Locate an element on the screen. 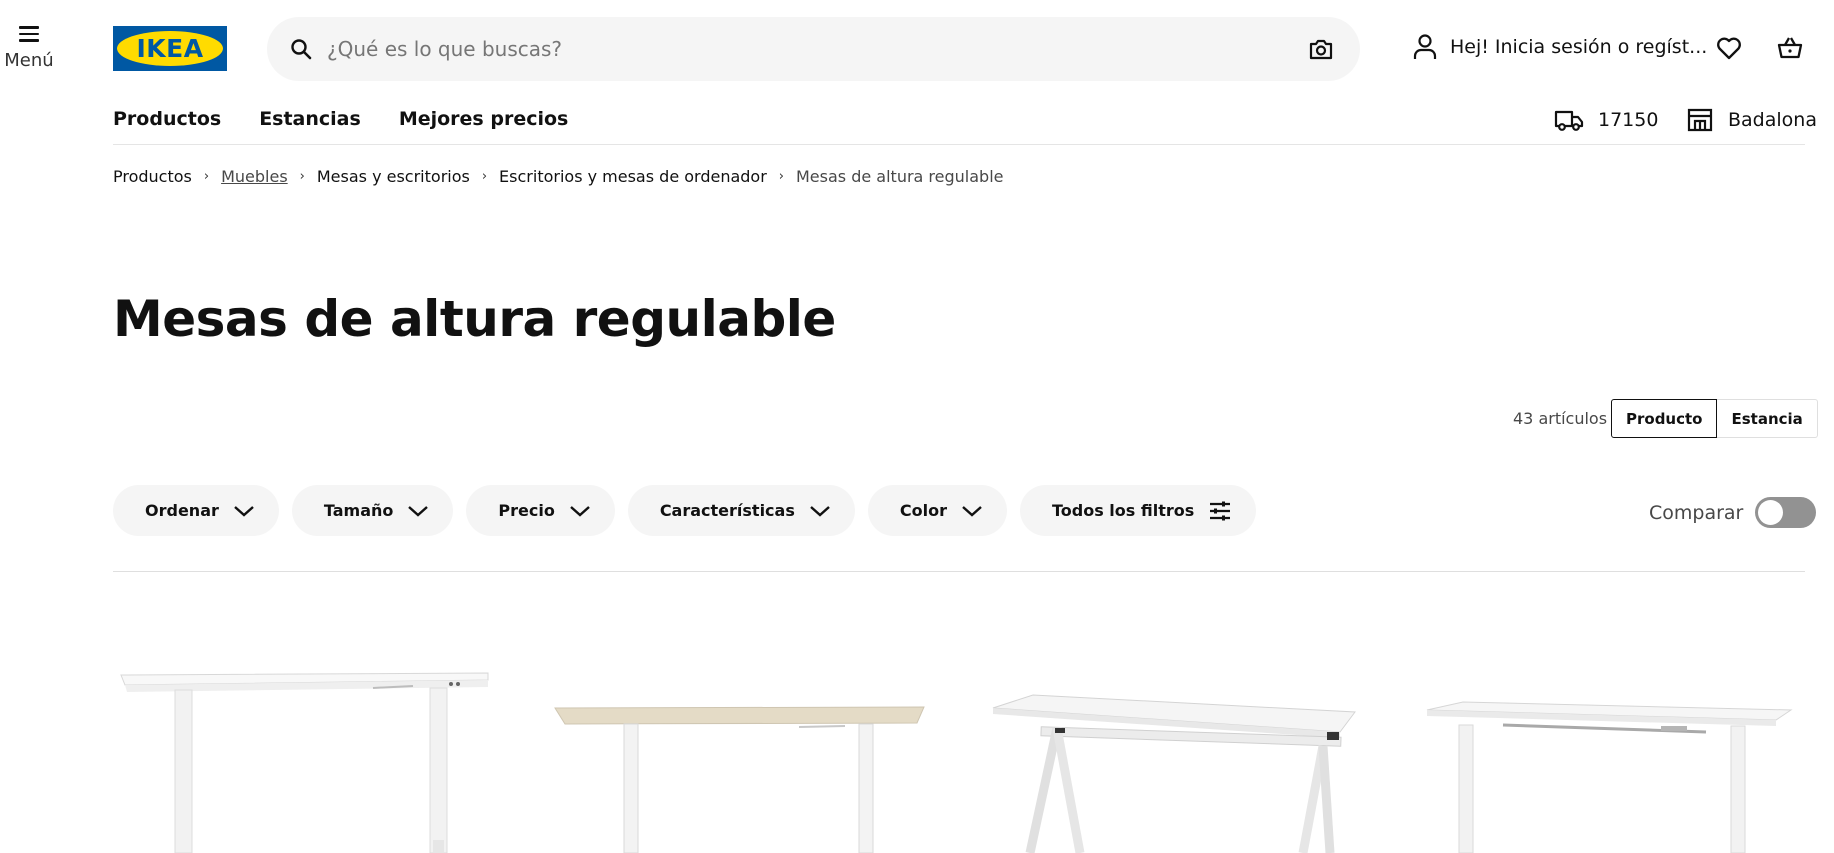 The height and width of the screenshot is (853, 1834). breadcrumb-mesas-escritorios: Mesas y escritorios is located at coordinates (393, 176).